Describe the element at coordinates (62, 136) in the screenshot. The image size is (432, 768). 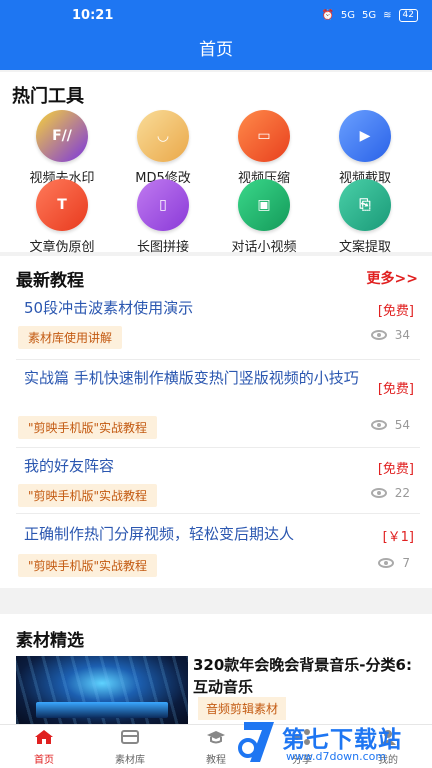
I see `watermark-remove-icon: F//` at that location.